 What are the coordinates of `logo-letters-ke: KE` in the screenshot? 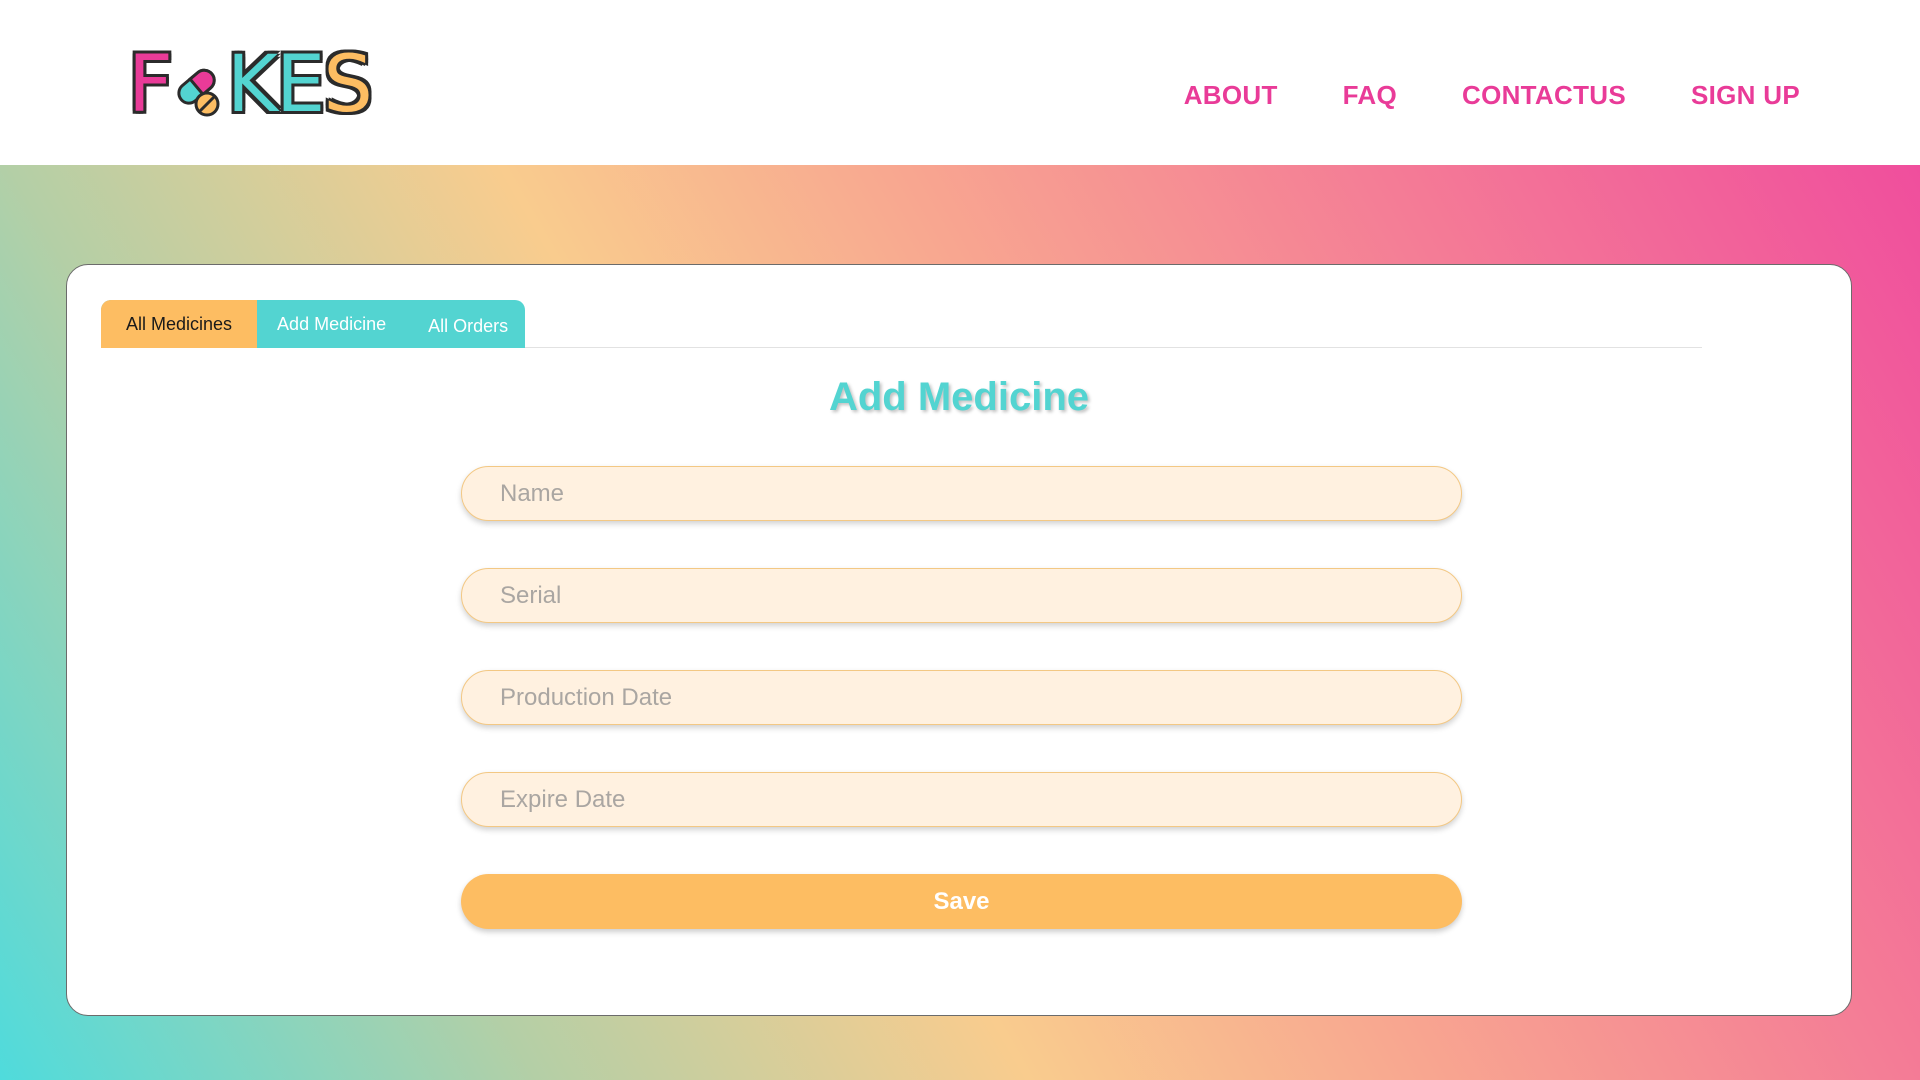 It's located at (275, 85).